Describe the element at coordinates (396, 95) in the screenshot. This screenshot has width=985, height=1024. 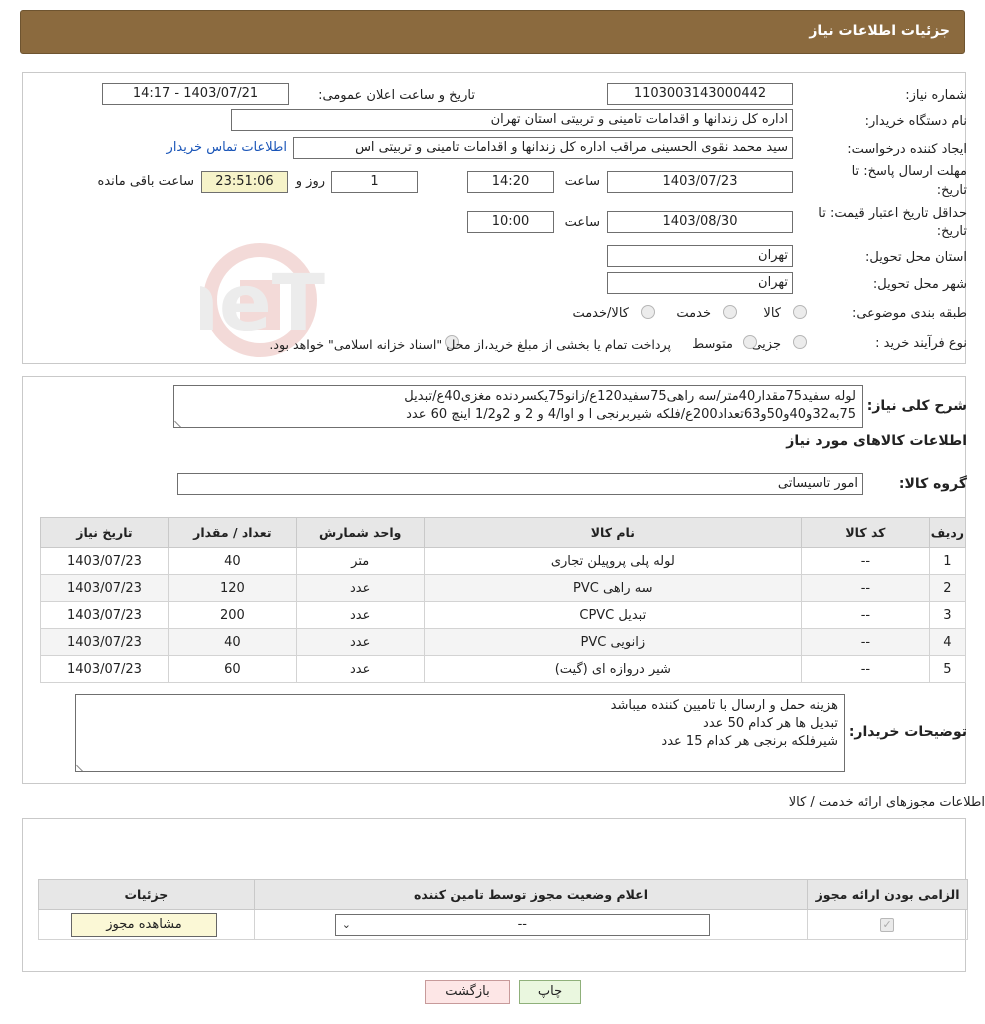
I see `announce-datetime-label: تاریخ و ساعت اعلان عمومی:` at that location.